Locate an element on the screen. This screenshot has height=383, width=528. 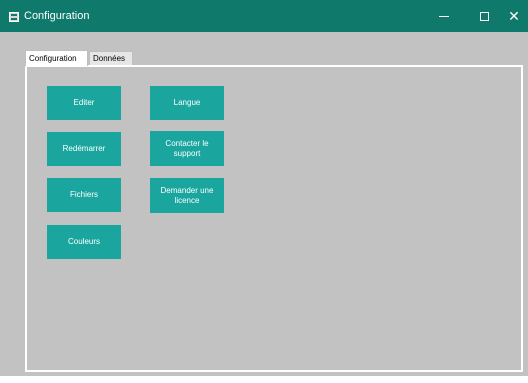
maximize-icon is located at coordinates (484, 16).